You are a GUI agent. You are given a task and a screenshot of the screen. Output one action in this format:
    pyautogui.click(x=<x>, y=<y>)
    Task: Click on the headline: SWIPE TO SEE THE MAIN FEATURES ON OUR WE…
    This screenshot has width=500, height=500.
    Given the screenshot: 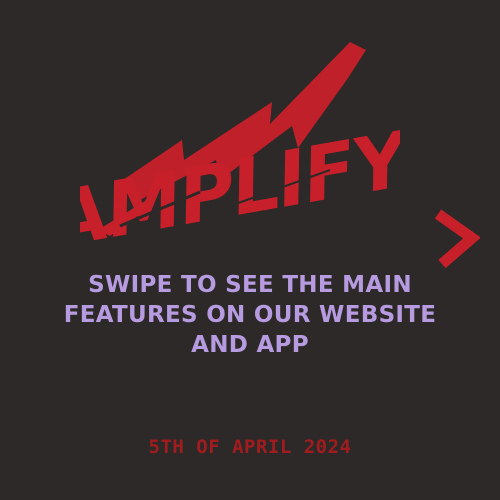 What is the action you would take?
    pyautogui.click(x=250, y=315)
    